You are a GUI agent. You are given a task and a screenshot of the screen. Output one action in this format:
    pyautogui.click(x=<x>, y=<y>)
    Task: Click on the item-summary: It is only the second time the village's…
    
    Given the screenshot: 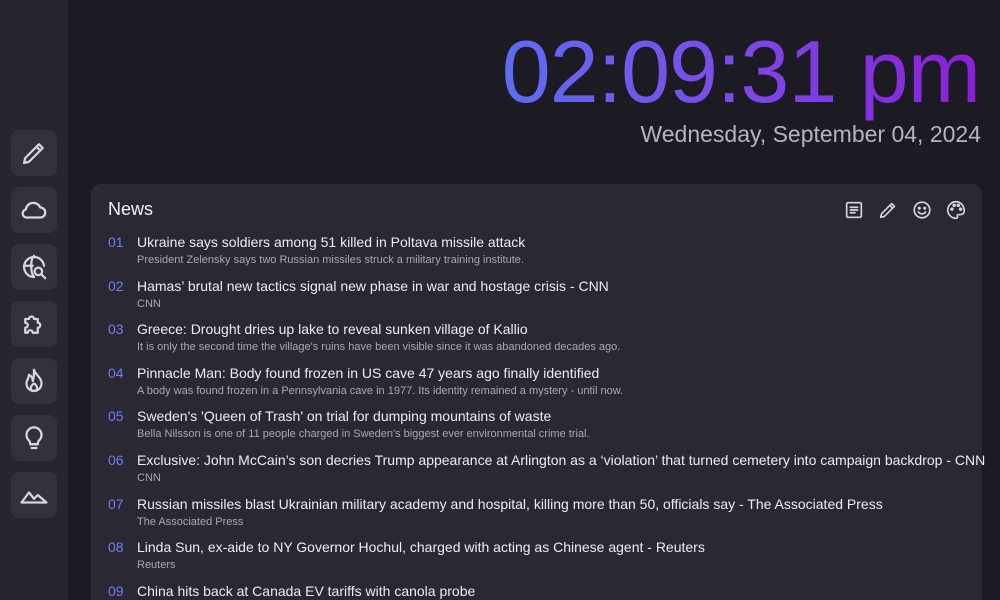 What is the action you would take?
    pyautogui.click(x=379, y=347)
    